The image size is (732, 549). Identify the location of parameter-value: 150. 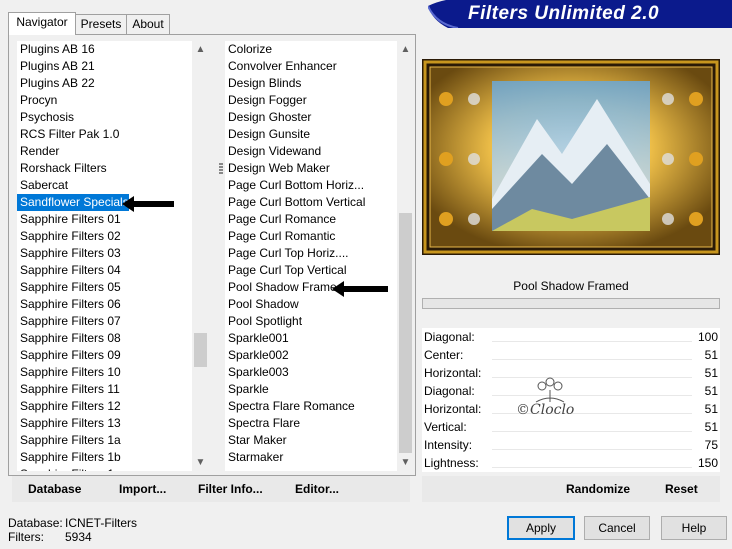
(708, 463).